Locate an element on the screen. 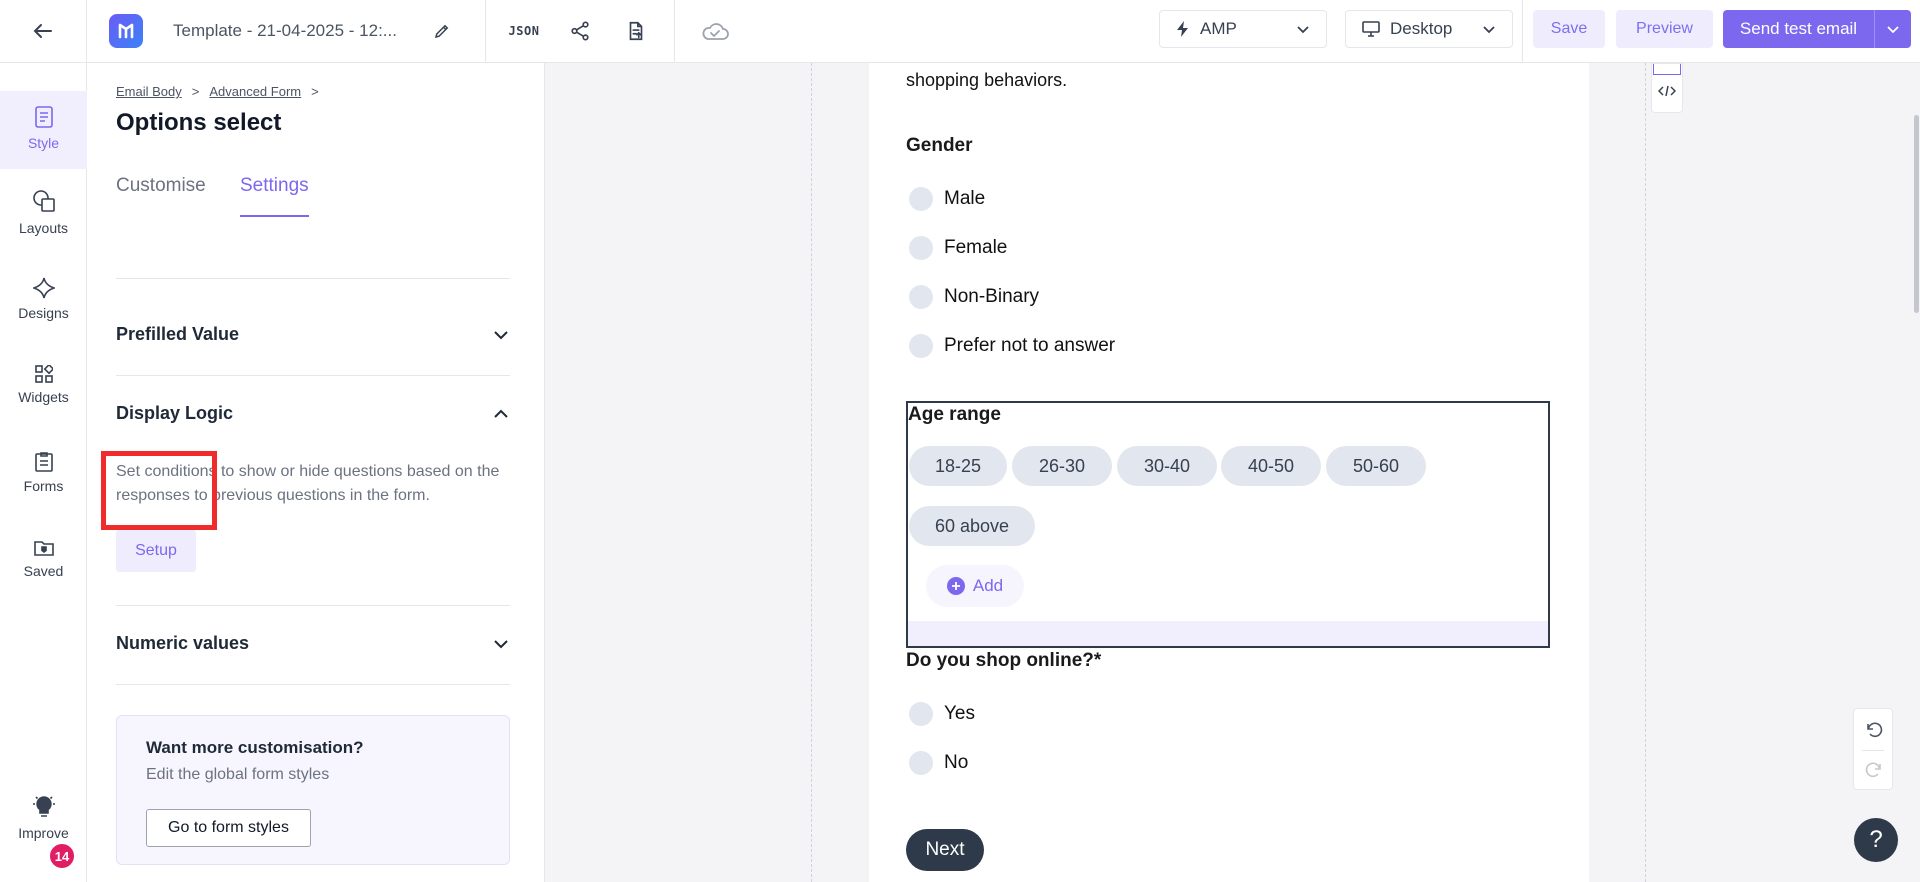 This screenshot has width=1920, height=882. cloud-sync-status is located at coordinates (715, 31).